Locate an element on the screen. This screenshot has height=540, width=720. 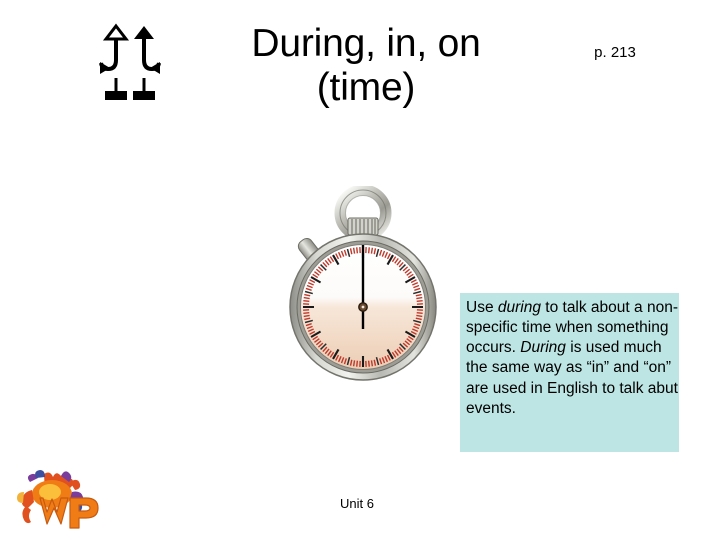
stopwatch-illustration is located at coordinates (363, 285).